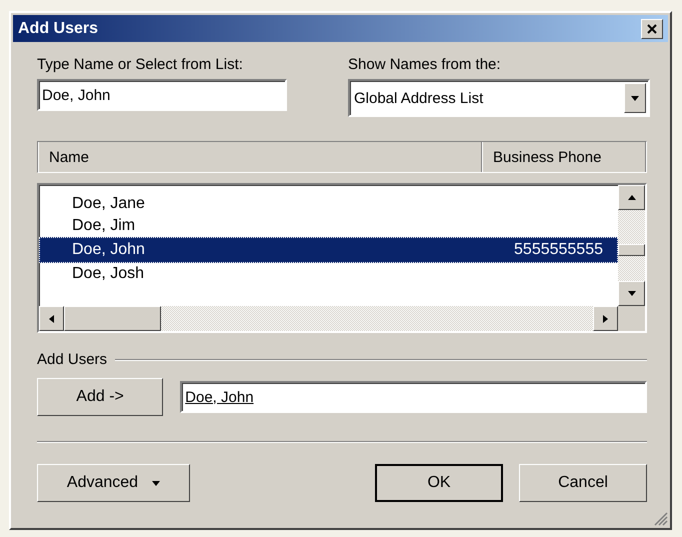 The height and width of the screenshot is (537, 682). Describe the element at coordinates (328, 318) in the screenshot. I see `horizontal-scrollbar` at that location.